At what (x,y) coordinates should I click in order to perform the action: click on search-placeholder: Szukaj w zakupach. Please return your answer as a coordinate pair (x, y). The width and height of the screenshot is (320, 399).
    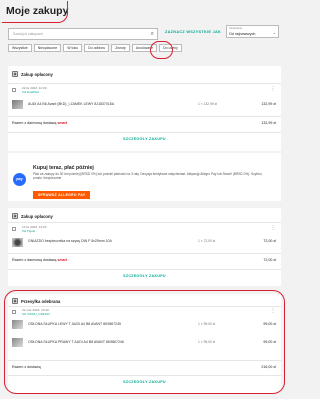
    Looking at the image, I should click on (28, 34).